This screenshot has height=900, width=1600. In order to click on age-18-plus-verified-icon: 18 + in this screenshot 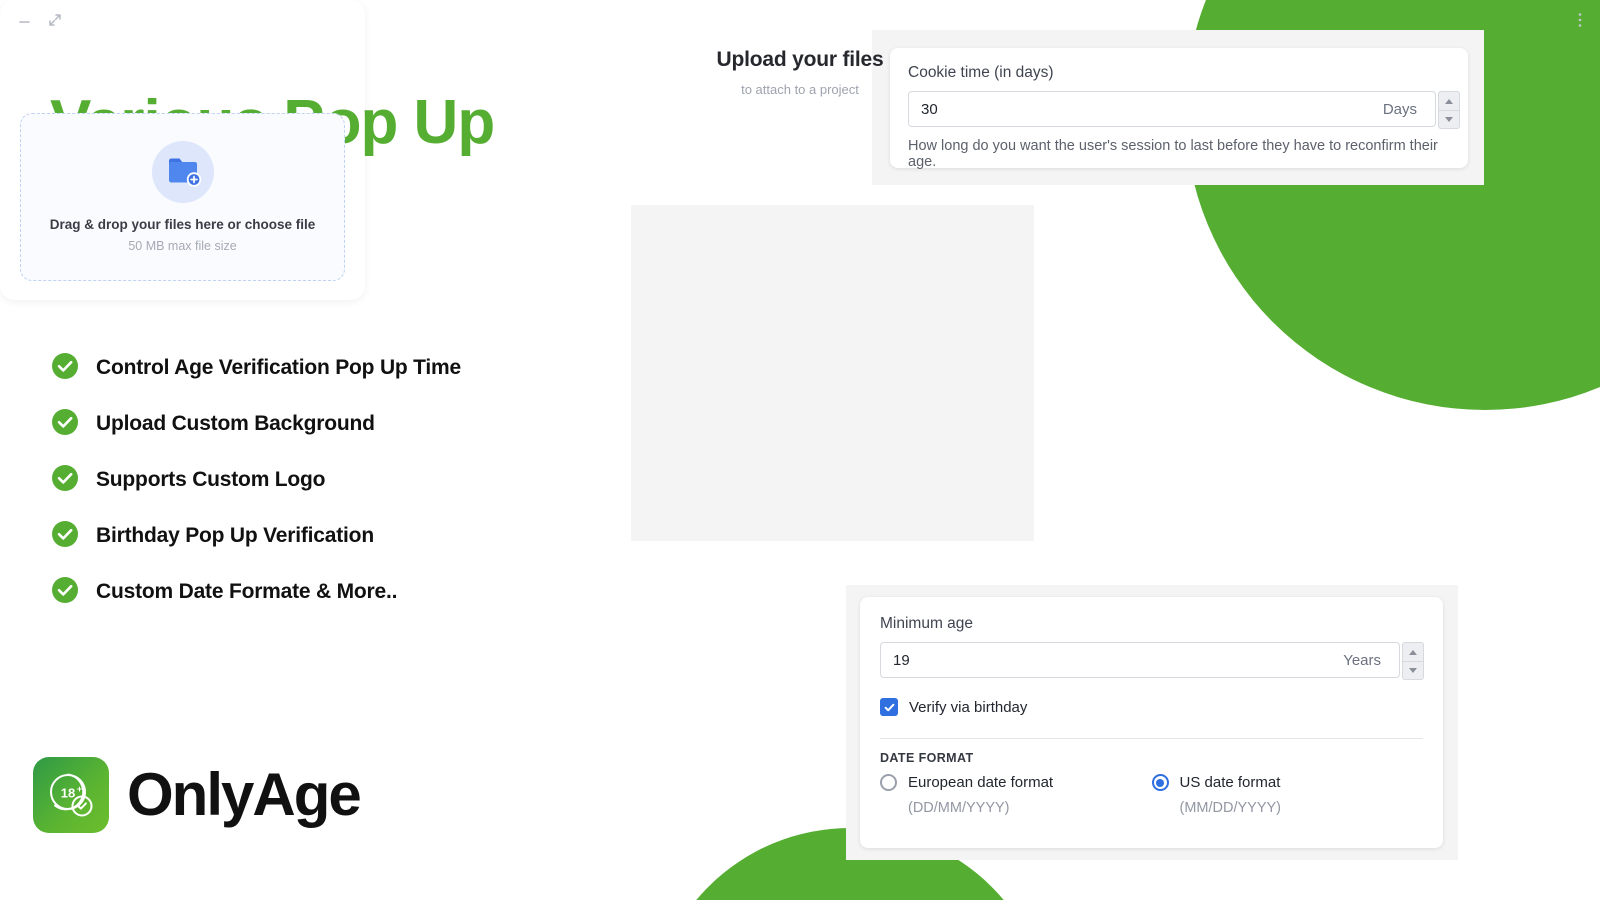, I will do `click(71, 795)`.